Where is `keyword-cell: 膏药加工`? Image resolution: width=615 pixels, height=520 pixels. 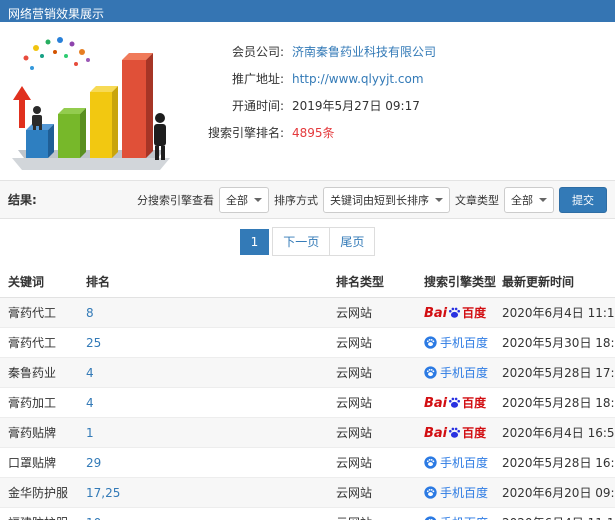
keyword-cell: 膏药加工 is located at coordinates (39, 402).